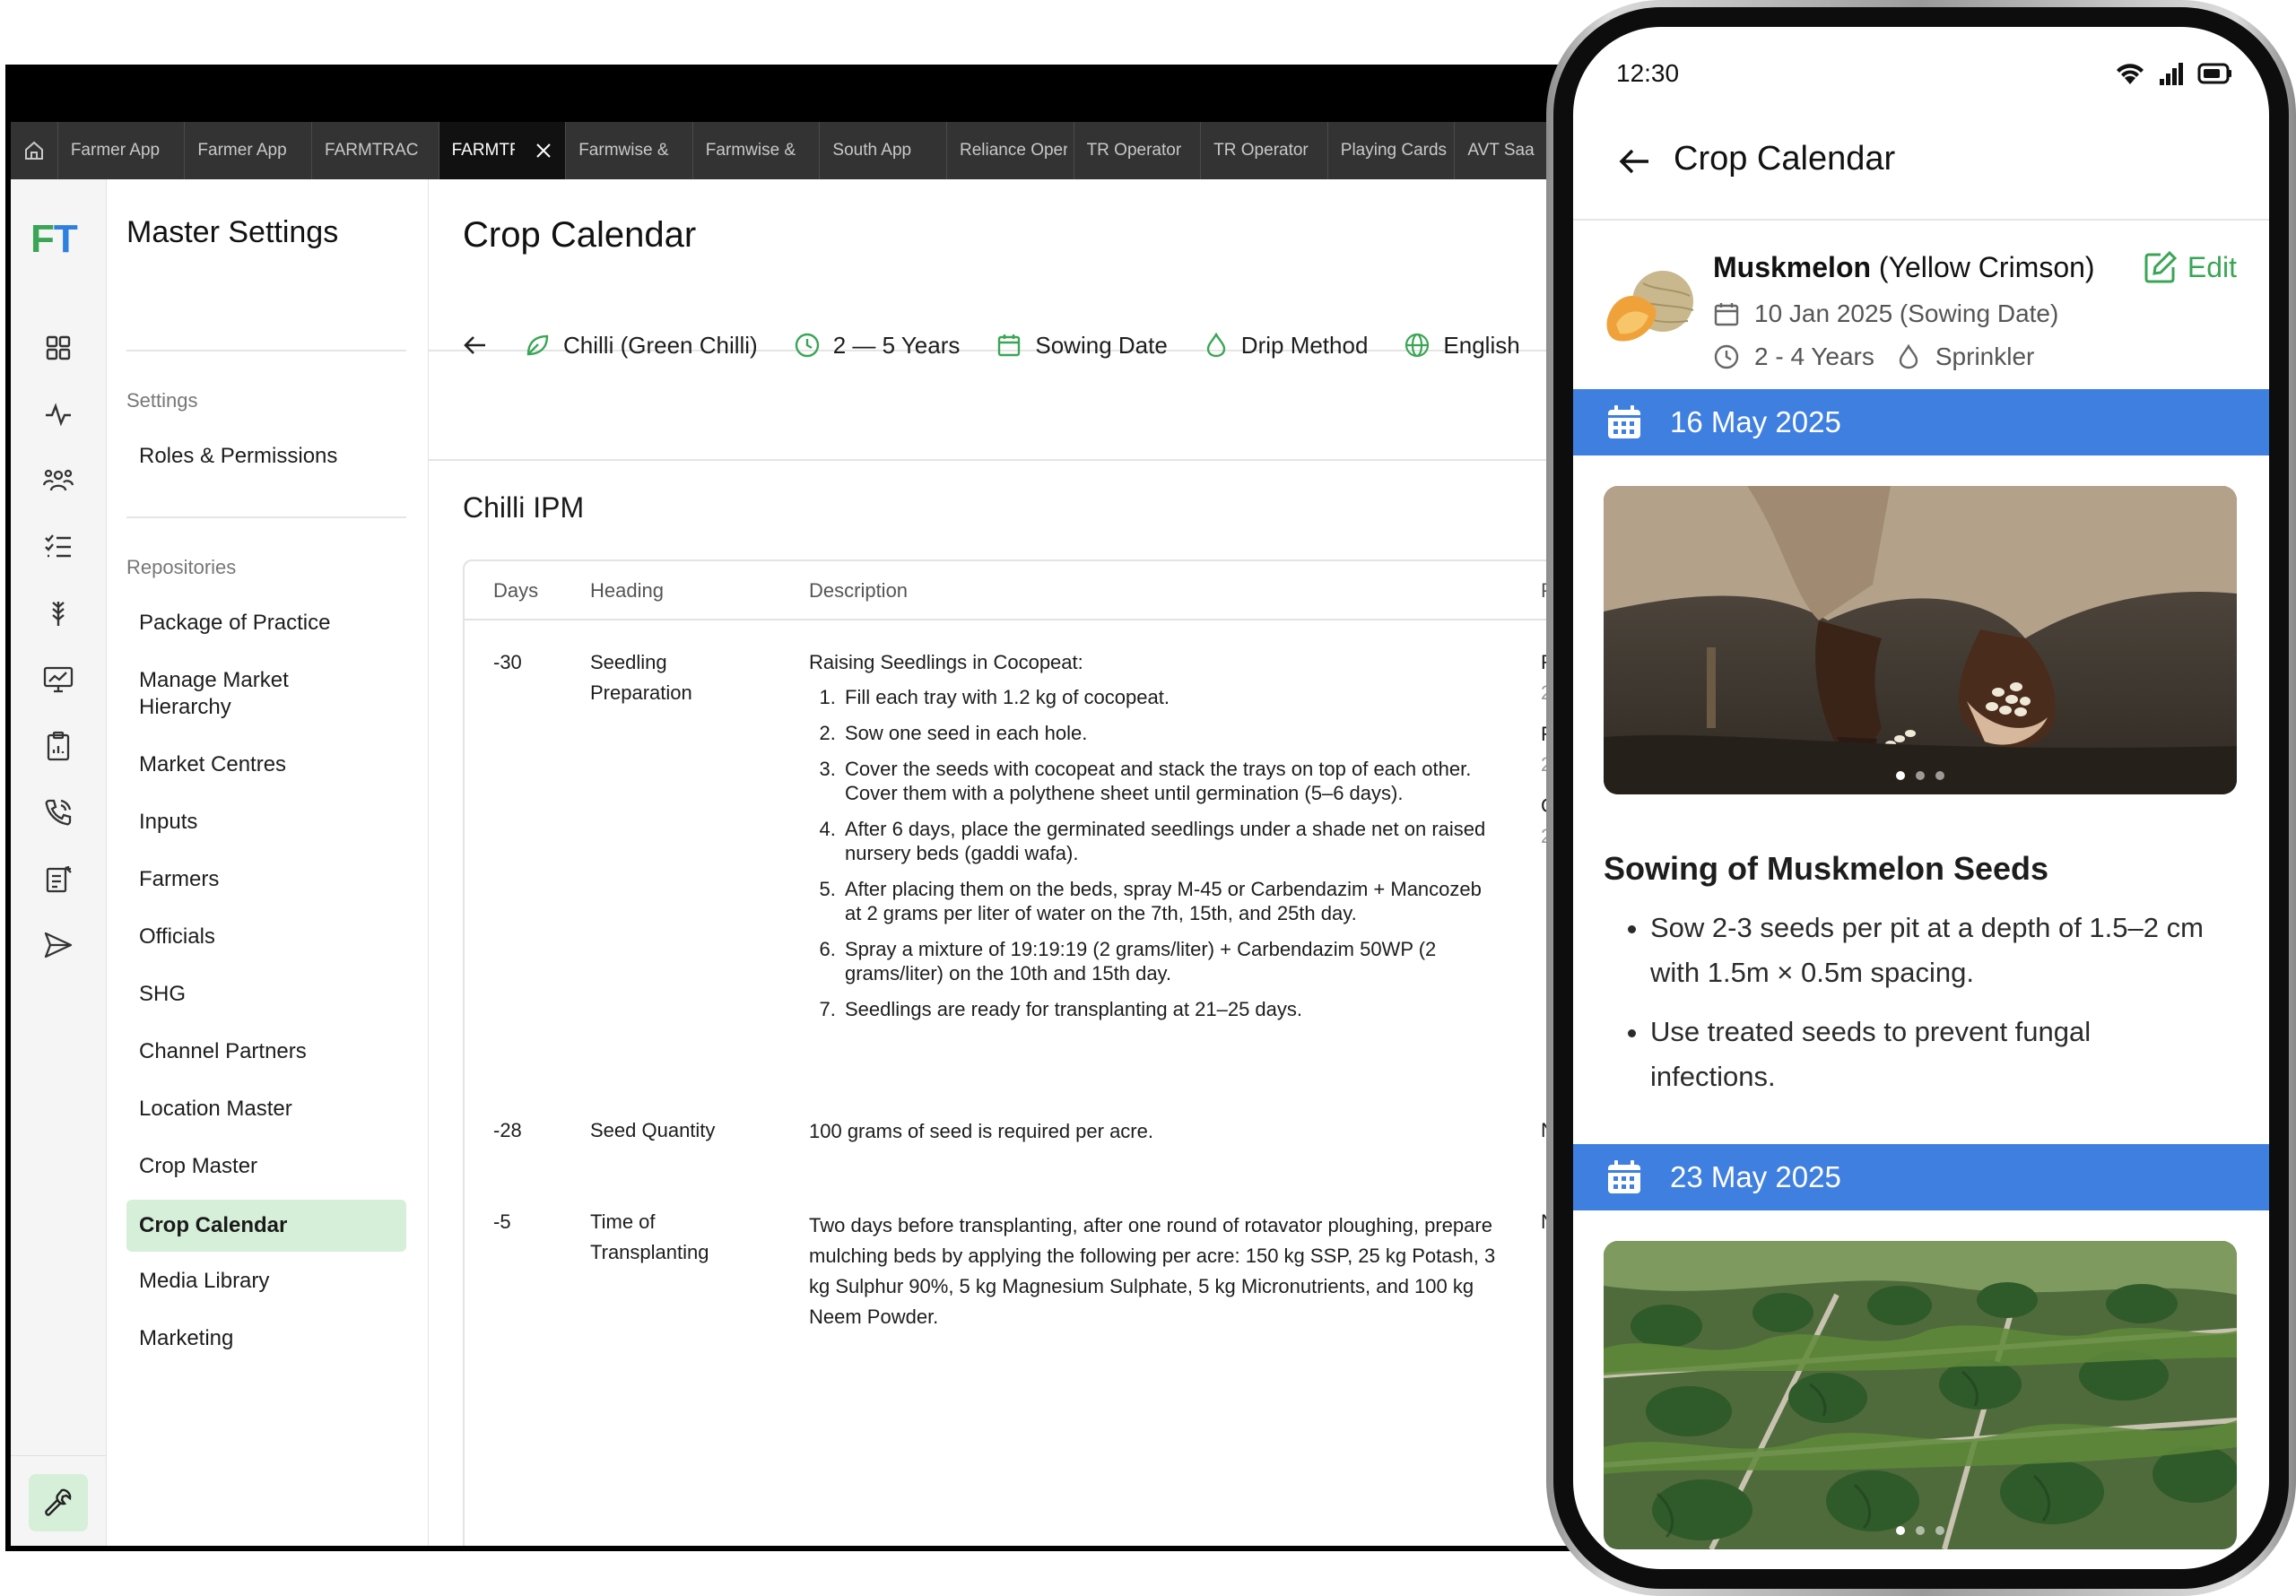  I want to click on nav-tasks, so click(58, 547).